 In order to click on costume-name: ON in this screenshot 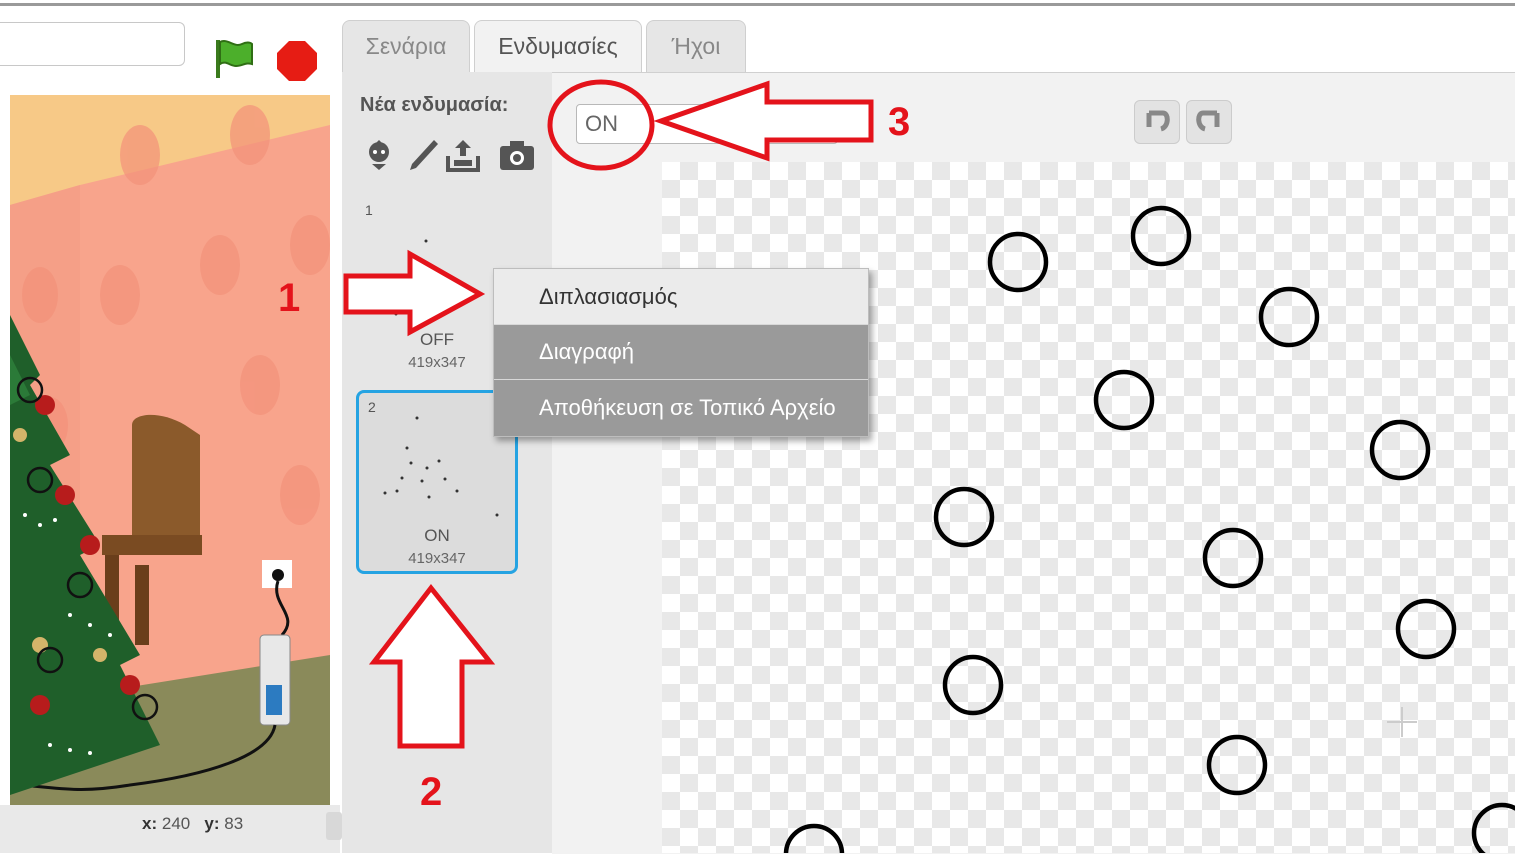, I will do `click(437, 535)`.